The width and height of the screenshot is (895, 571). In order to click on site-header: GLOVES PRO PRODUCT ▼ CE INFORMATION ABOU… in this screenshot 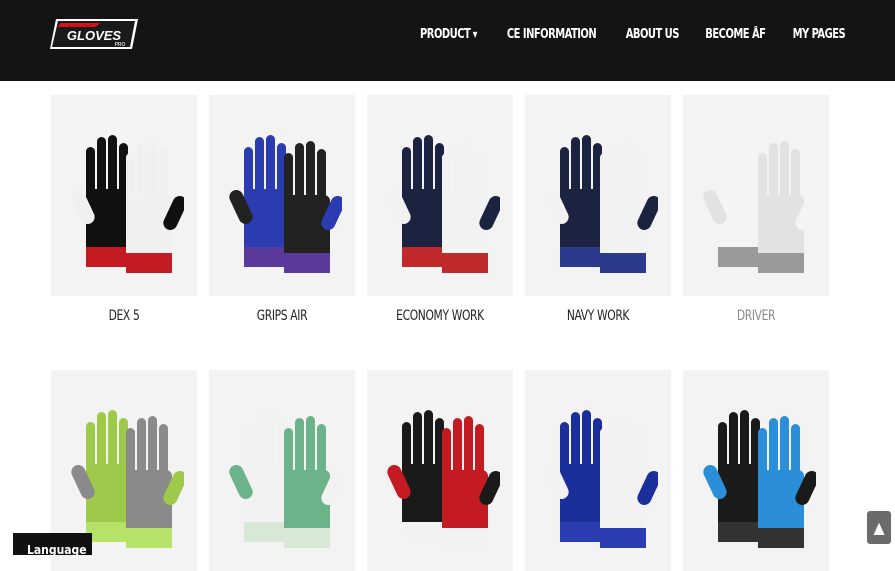, I will do `click(447, 40)`.